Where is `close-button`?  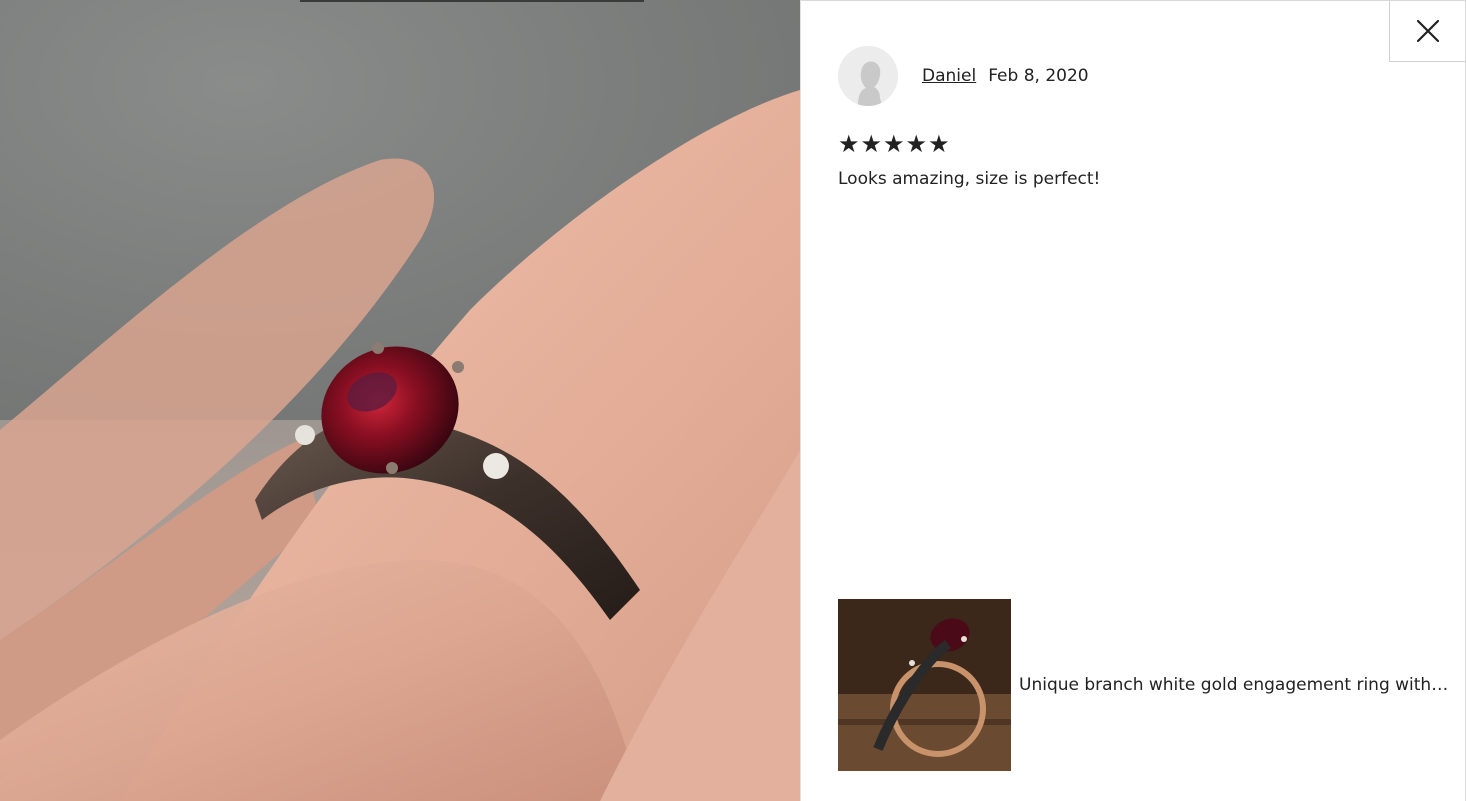 close-button is located at coordinates (1427, 31).